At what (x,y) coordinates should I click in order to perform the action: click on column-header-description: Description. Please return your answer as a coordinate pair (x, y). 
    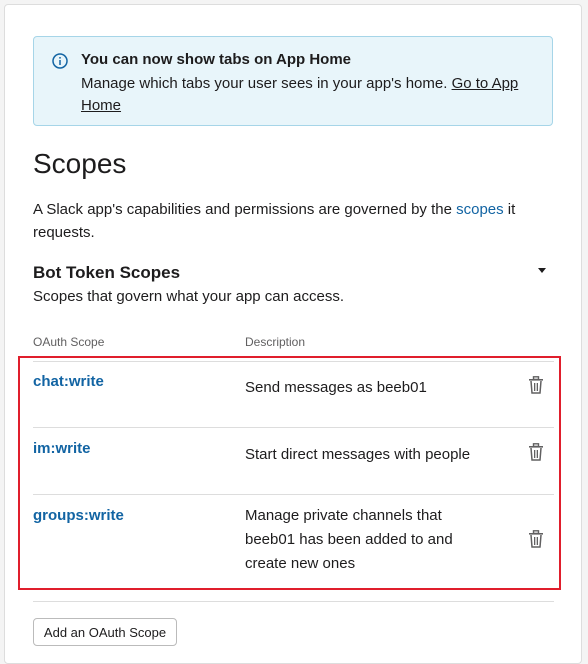
    Looking at the image, I should click on (275, 342).